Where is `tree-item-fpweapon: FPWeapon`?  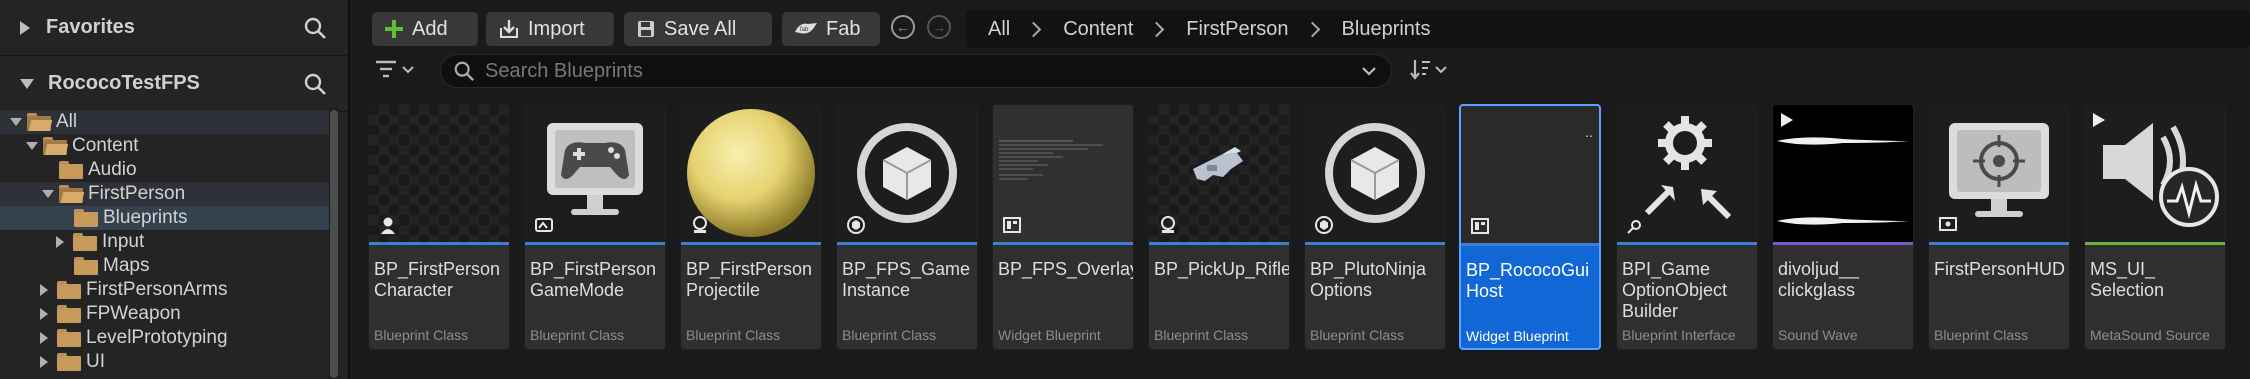
tree-item-fpweapon: FPWeapon is located at coordinates (165, 314).